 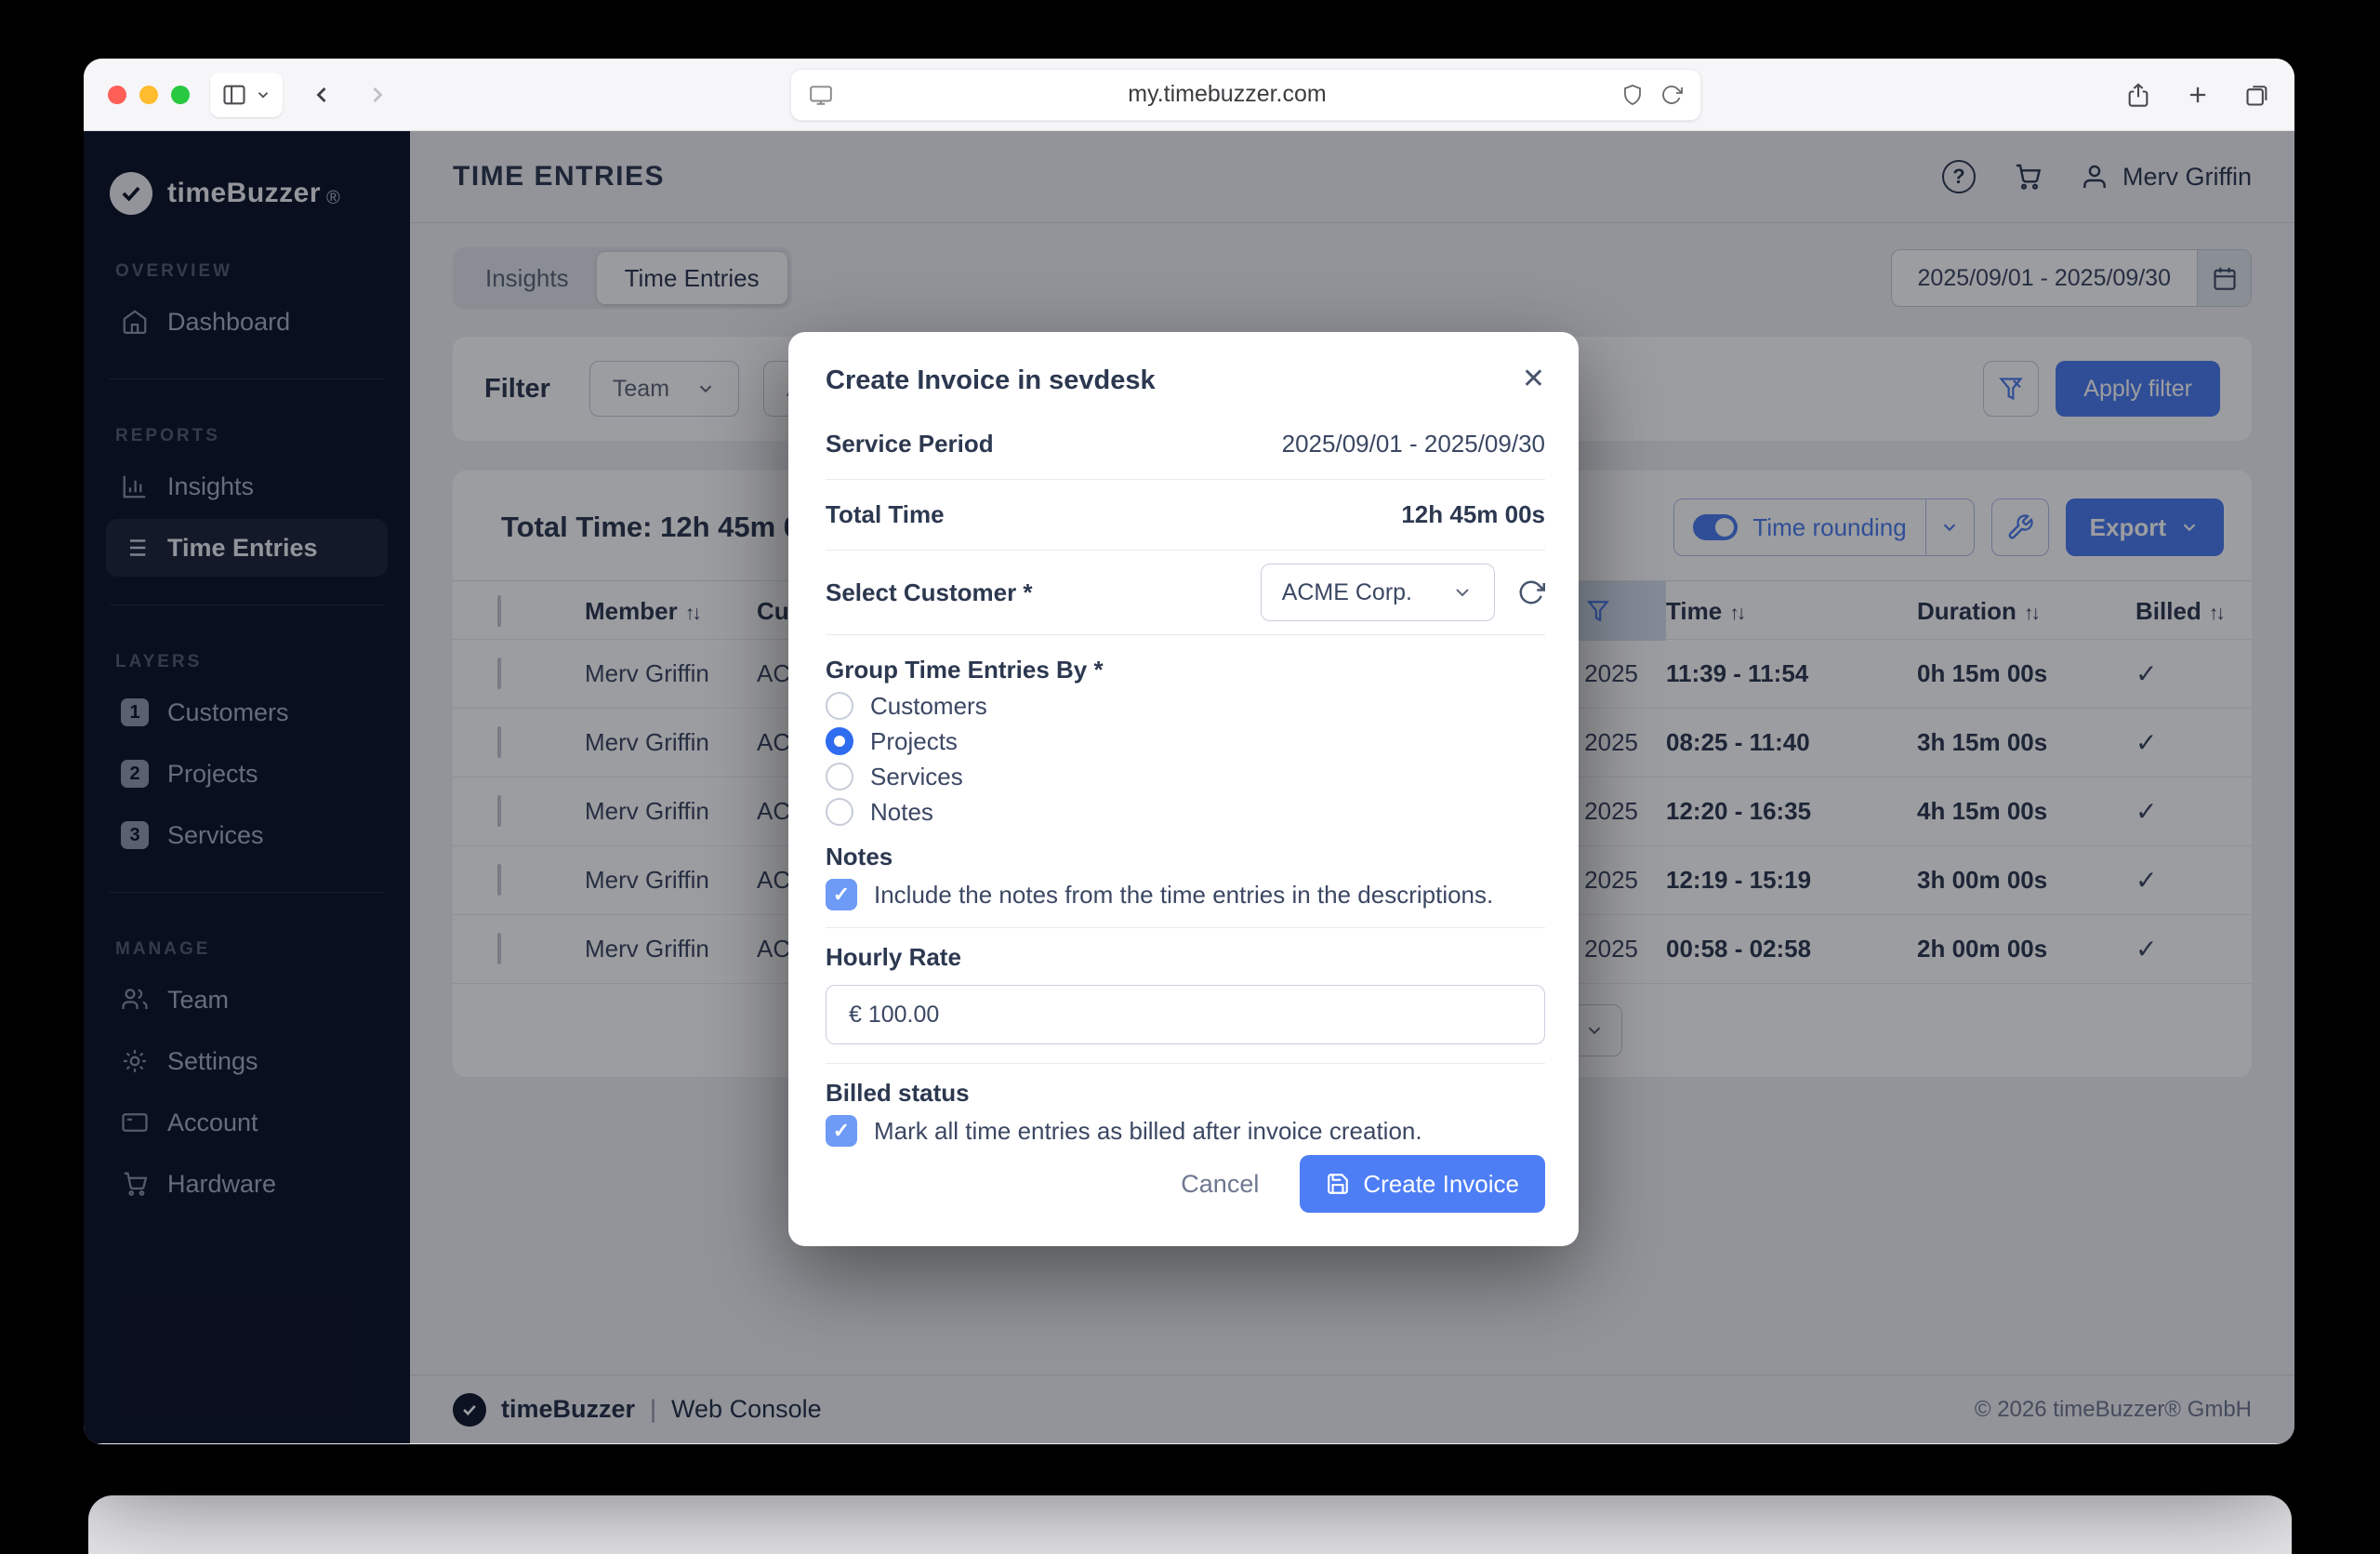 What do you see at coordinates (117, 94) in the screenshot?
I see `close-window-button` at bounding box center [117, 94].